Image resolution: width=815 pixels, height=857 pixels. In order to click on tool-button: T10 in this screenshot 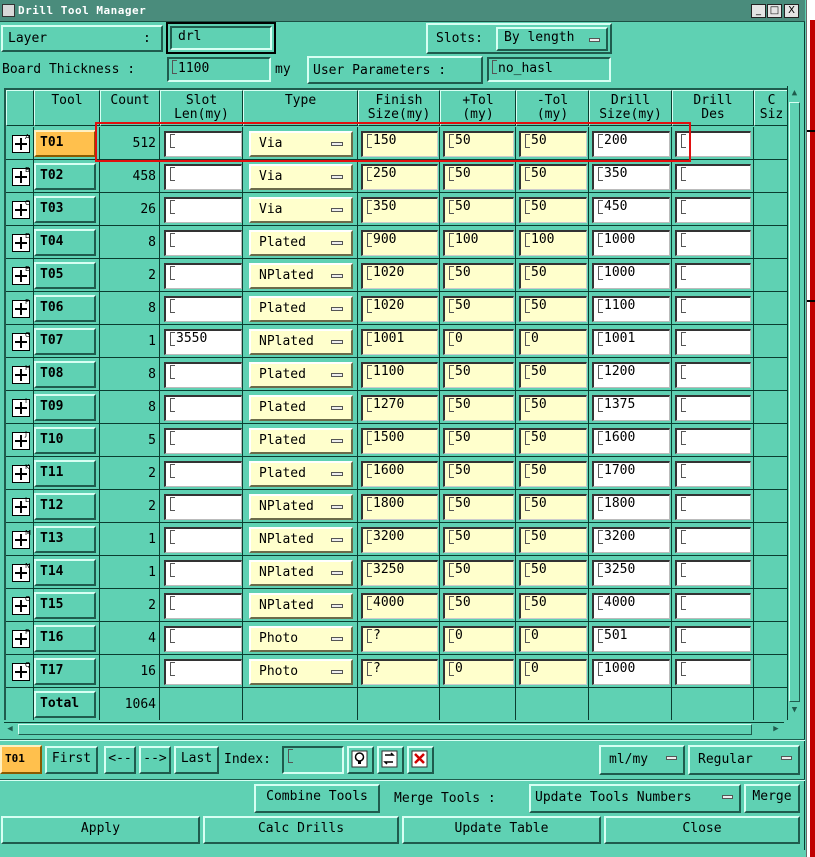, I will do `click(65, 440)`.